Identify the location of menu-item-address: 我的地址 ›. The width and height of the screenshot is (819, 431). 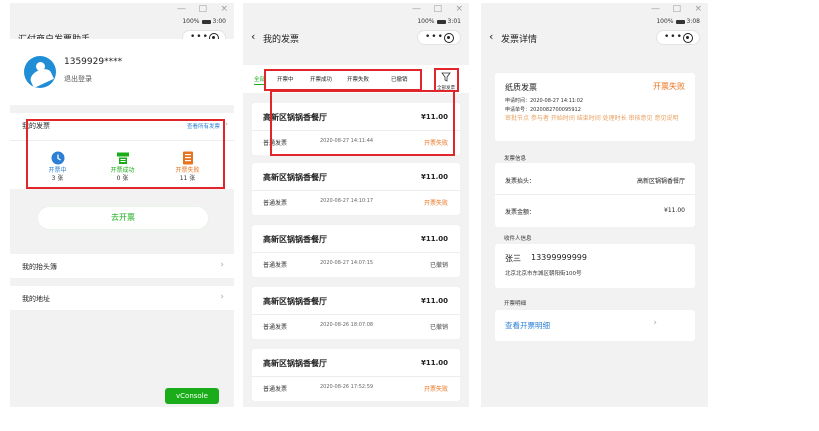
(122, 298).